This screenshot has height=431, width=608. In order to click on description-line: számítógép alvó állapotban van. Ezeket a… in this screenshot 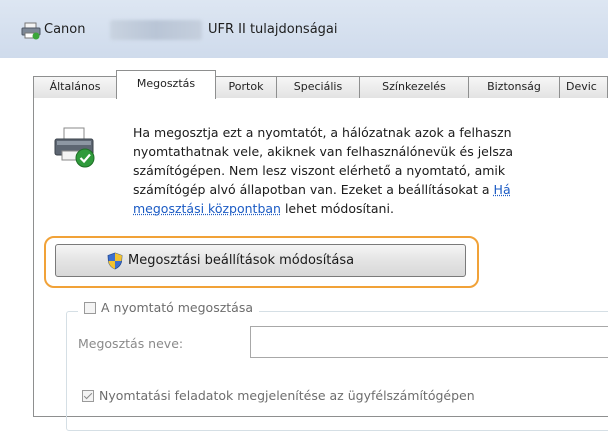, I will do `click(370, 189)`.